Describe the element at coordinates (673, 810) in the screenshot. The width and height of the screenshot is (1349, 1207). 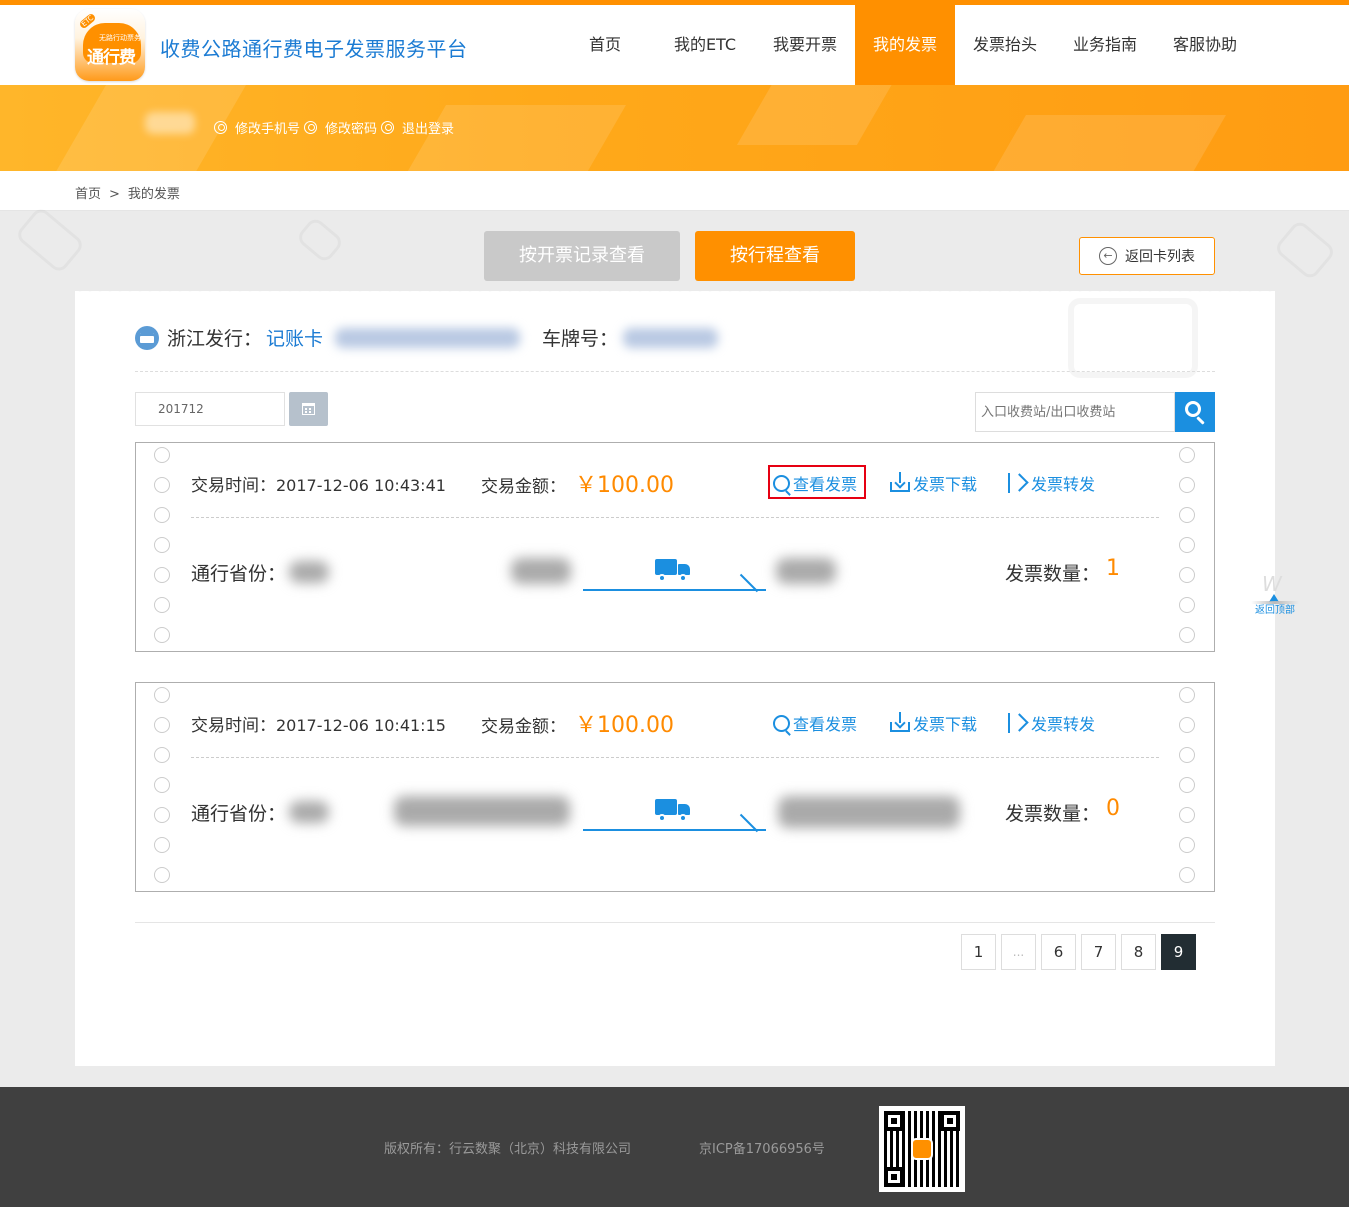
I see `truck-icon` at that location.